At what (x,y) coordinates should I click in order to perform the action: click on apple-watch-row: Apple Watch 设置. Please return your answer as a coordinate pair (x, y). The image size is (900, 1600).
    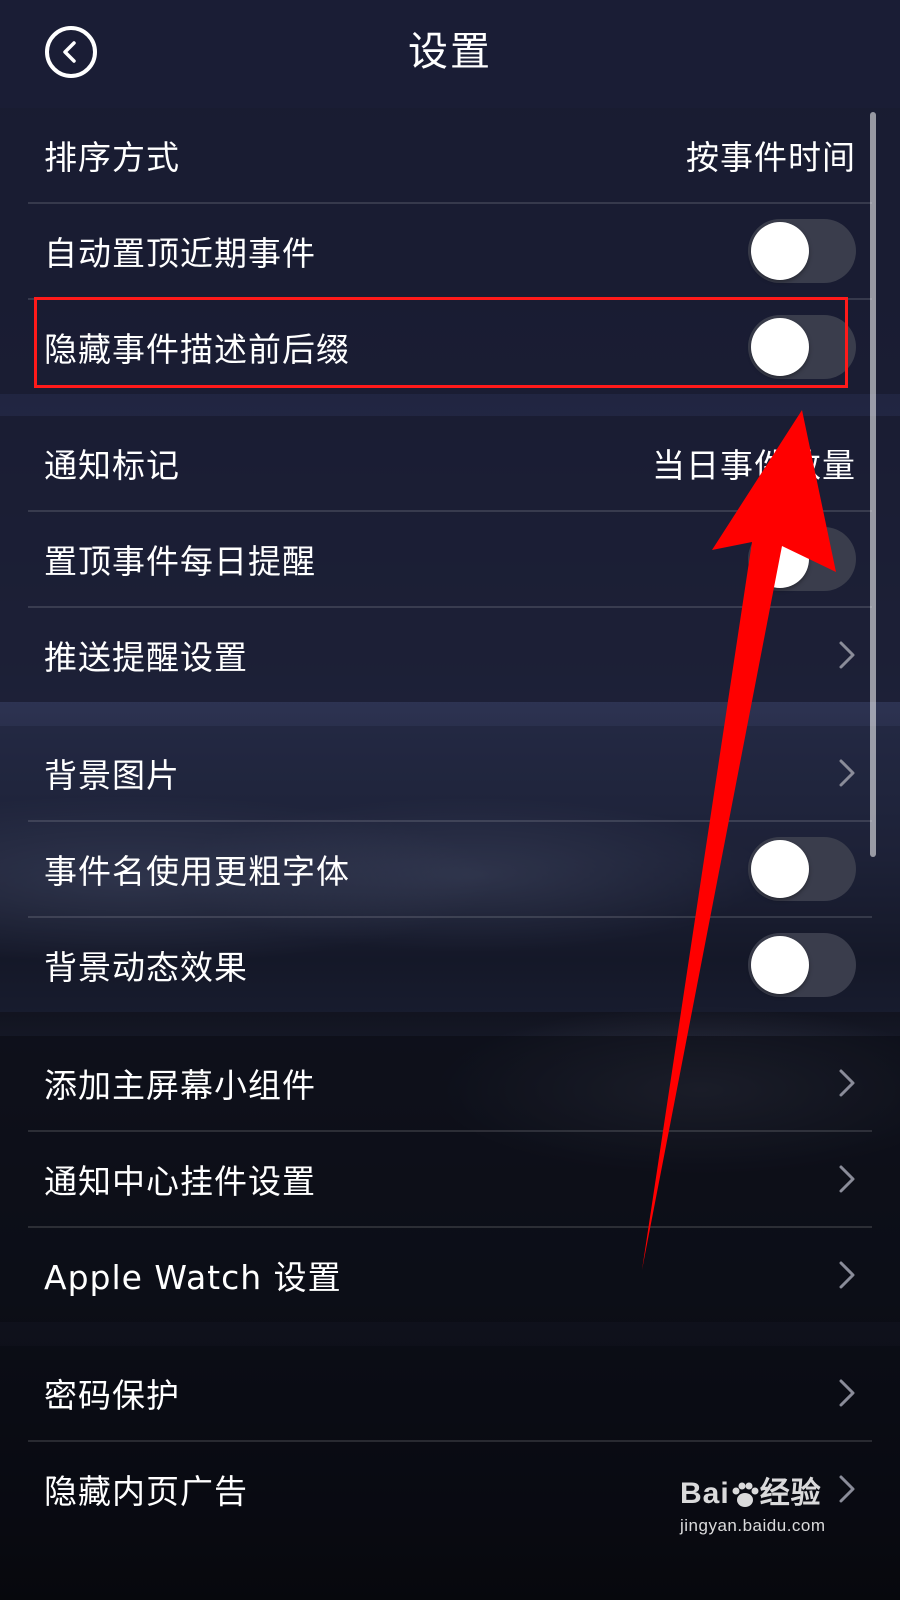
    Looking at the image, I should click on (450, 1275).